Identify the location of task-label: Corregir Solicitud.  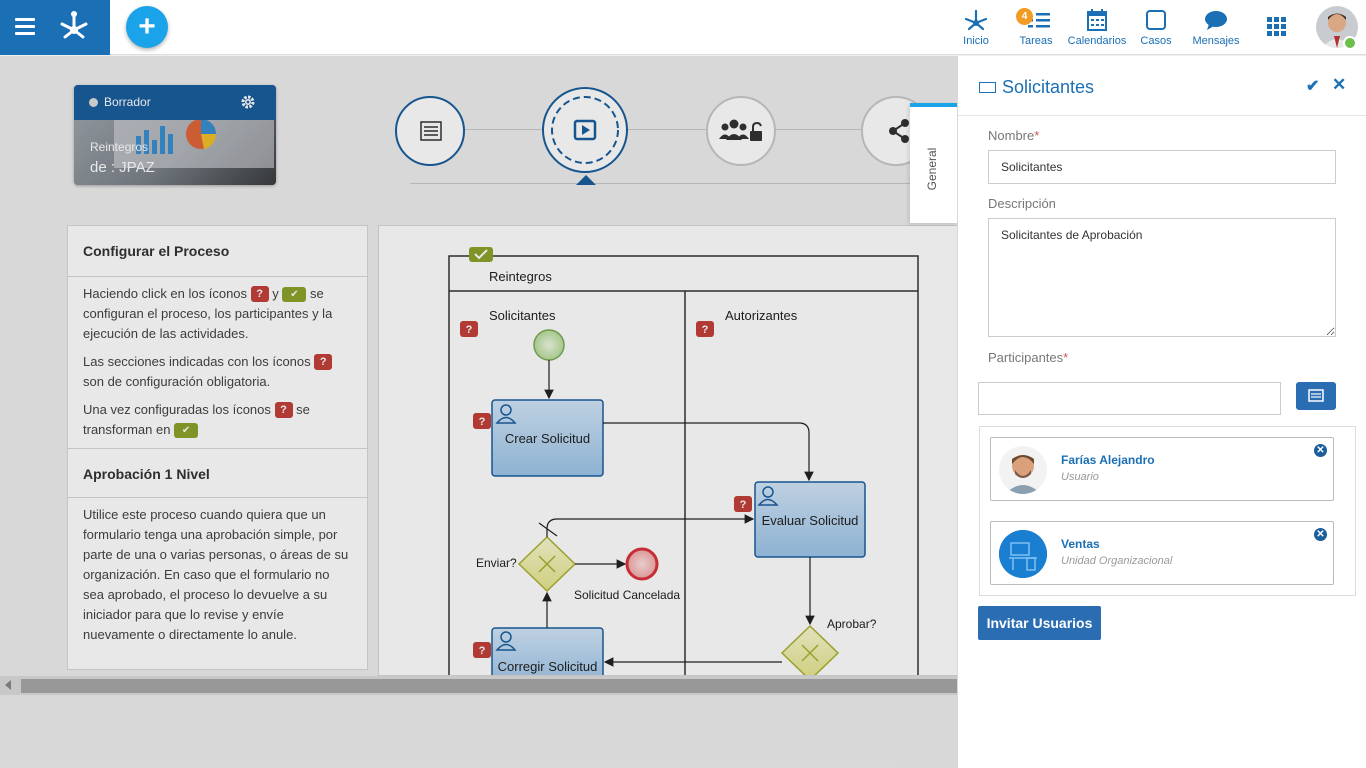
(547, 666).